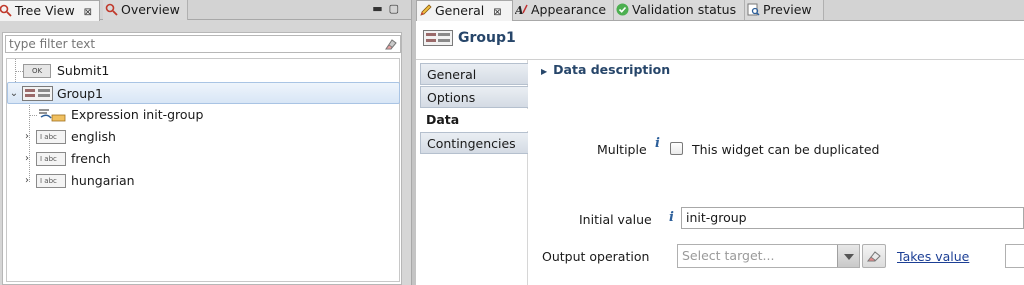 Image resolution: width=1024 pixels, height=285 pixels. Describe the element at coordinates (83, 70) in the screenshot. I see `tree-item-label: Submit1` at that location.